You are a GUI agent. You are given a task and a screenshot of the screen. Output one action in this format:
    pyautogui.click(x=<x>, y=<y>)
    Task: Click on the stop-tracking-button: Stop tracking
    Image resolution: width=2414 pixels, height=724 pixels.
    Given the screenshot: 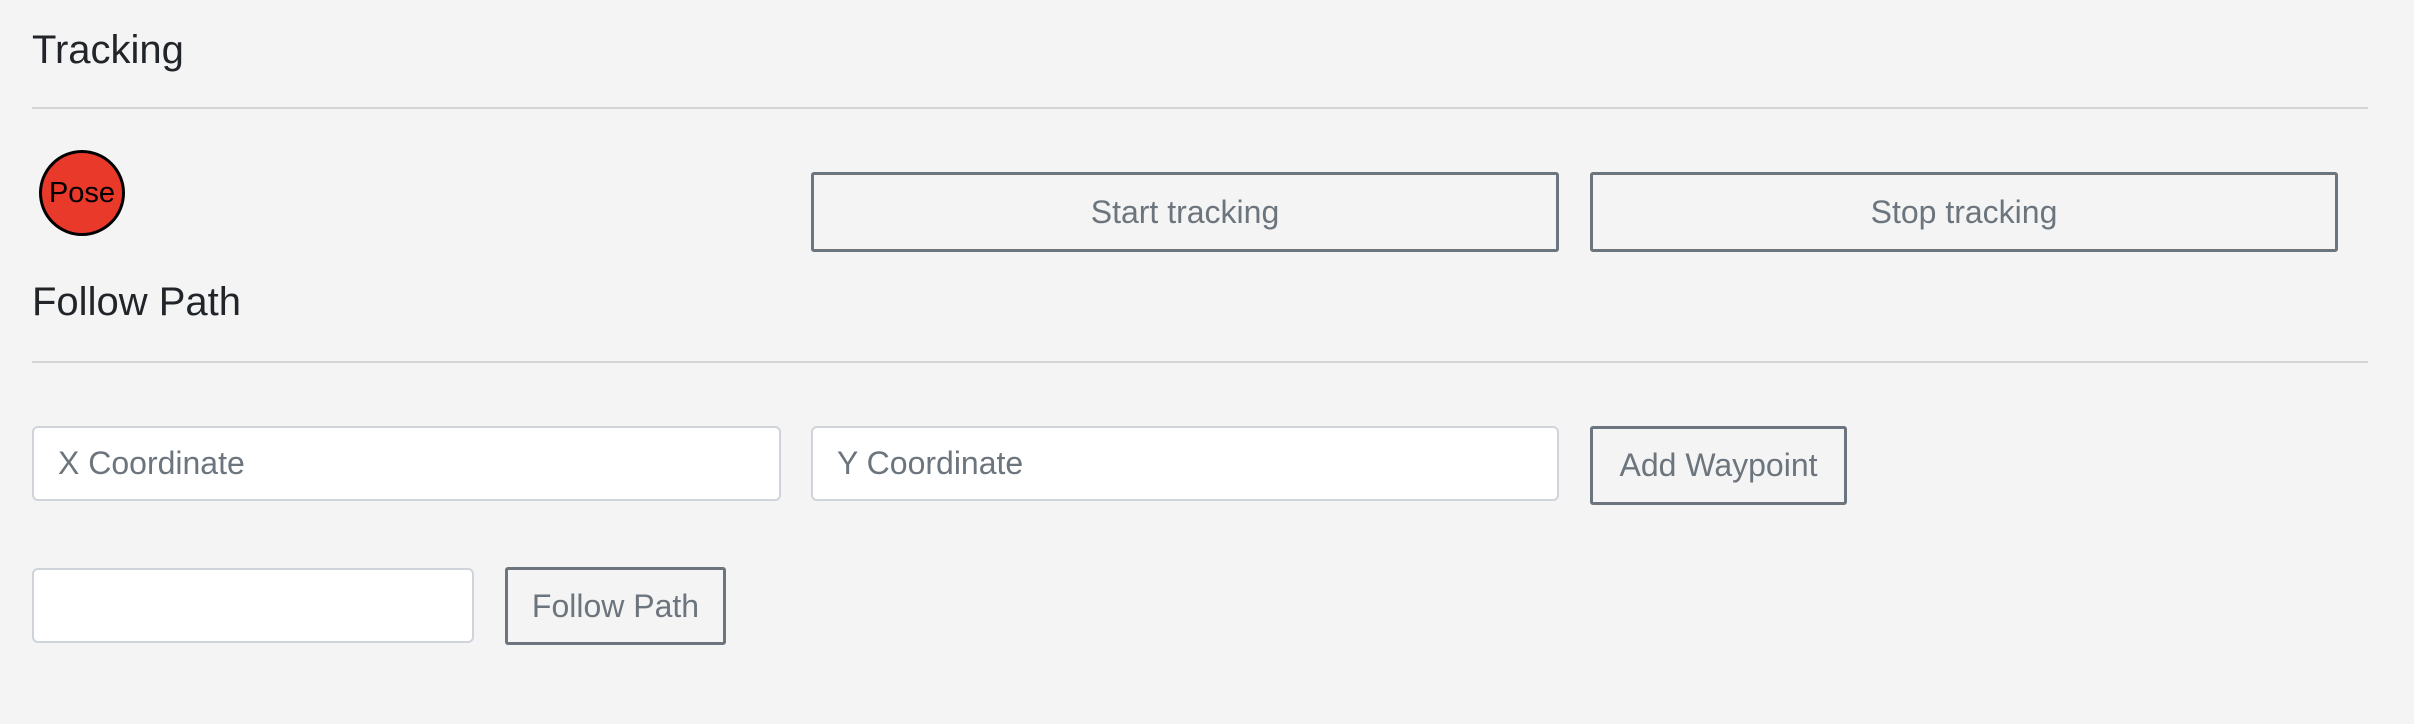 What is the action you would take?
    pyautogui.click(x=1964, y=212)
    